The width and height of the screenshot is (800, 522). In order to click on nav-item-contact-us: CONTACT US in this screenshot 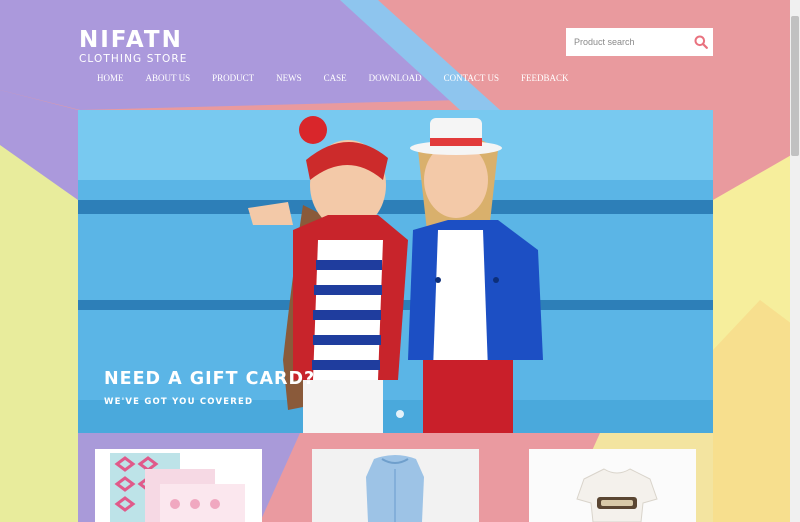, I will do `click(471, 78)`.